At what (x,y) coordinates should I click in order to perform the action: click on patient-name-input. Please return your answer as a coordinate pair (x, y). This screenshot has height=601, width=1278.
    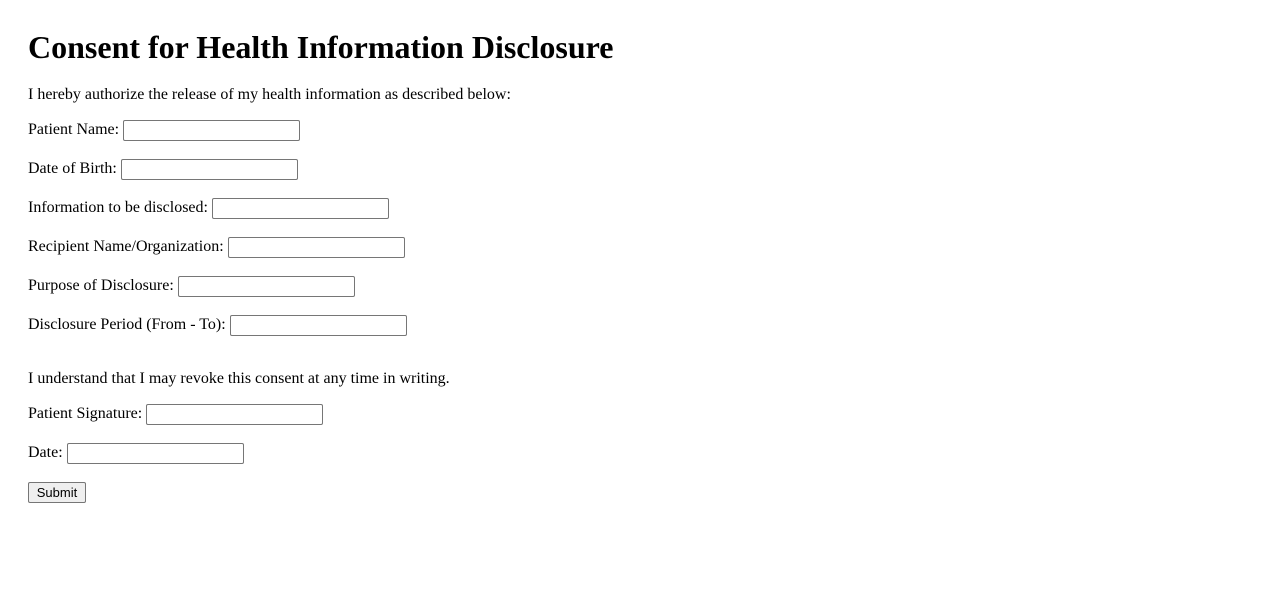
    Looking at the image, I should click on (212, 130).